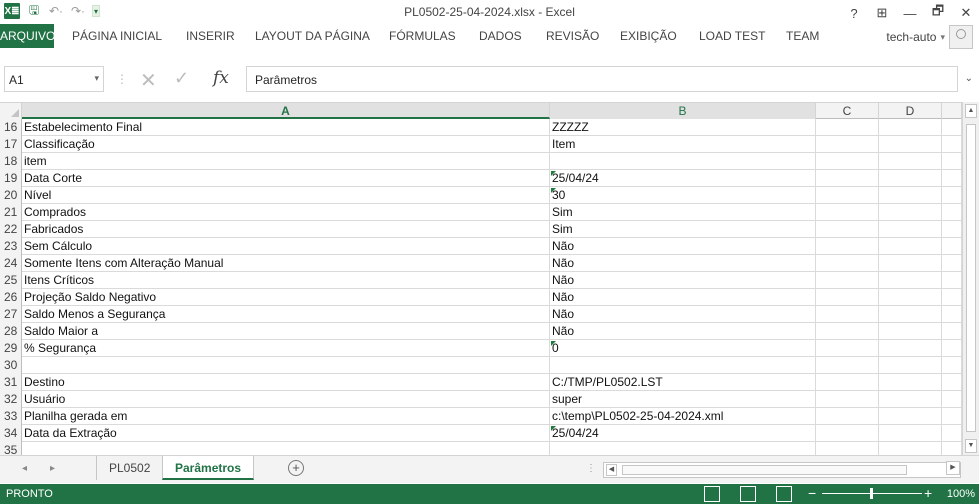  Describe the element at coordinates (286, 212) in the screenshot. I see `cell-a: Comprados` at that location.